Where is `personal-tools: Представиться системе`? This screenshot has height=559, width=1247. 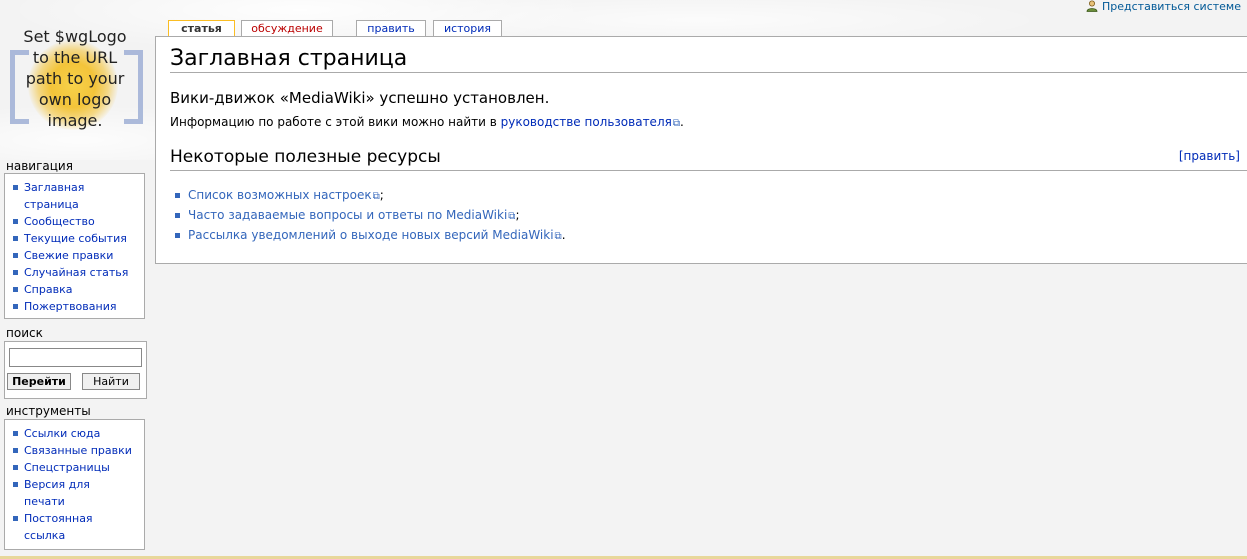
personal-tools: Представиться системе is located at coordinates (1163, 6).